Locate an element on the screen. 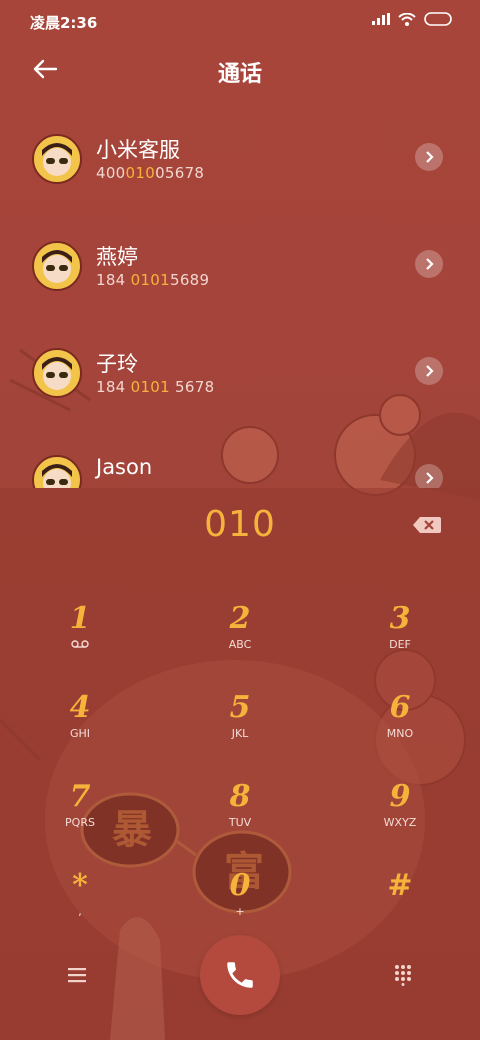 The image size is (480, 1040). key-8: 8 TUV is located at coordinates (240, 815).